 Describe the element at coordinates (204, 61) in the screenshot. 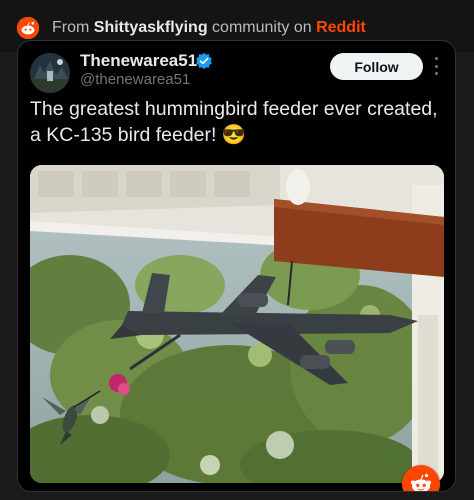

I see `verified-badge-icon` at that location.